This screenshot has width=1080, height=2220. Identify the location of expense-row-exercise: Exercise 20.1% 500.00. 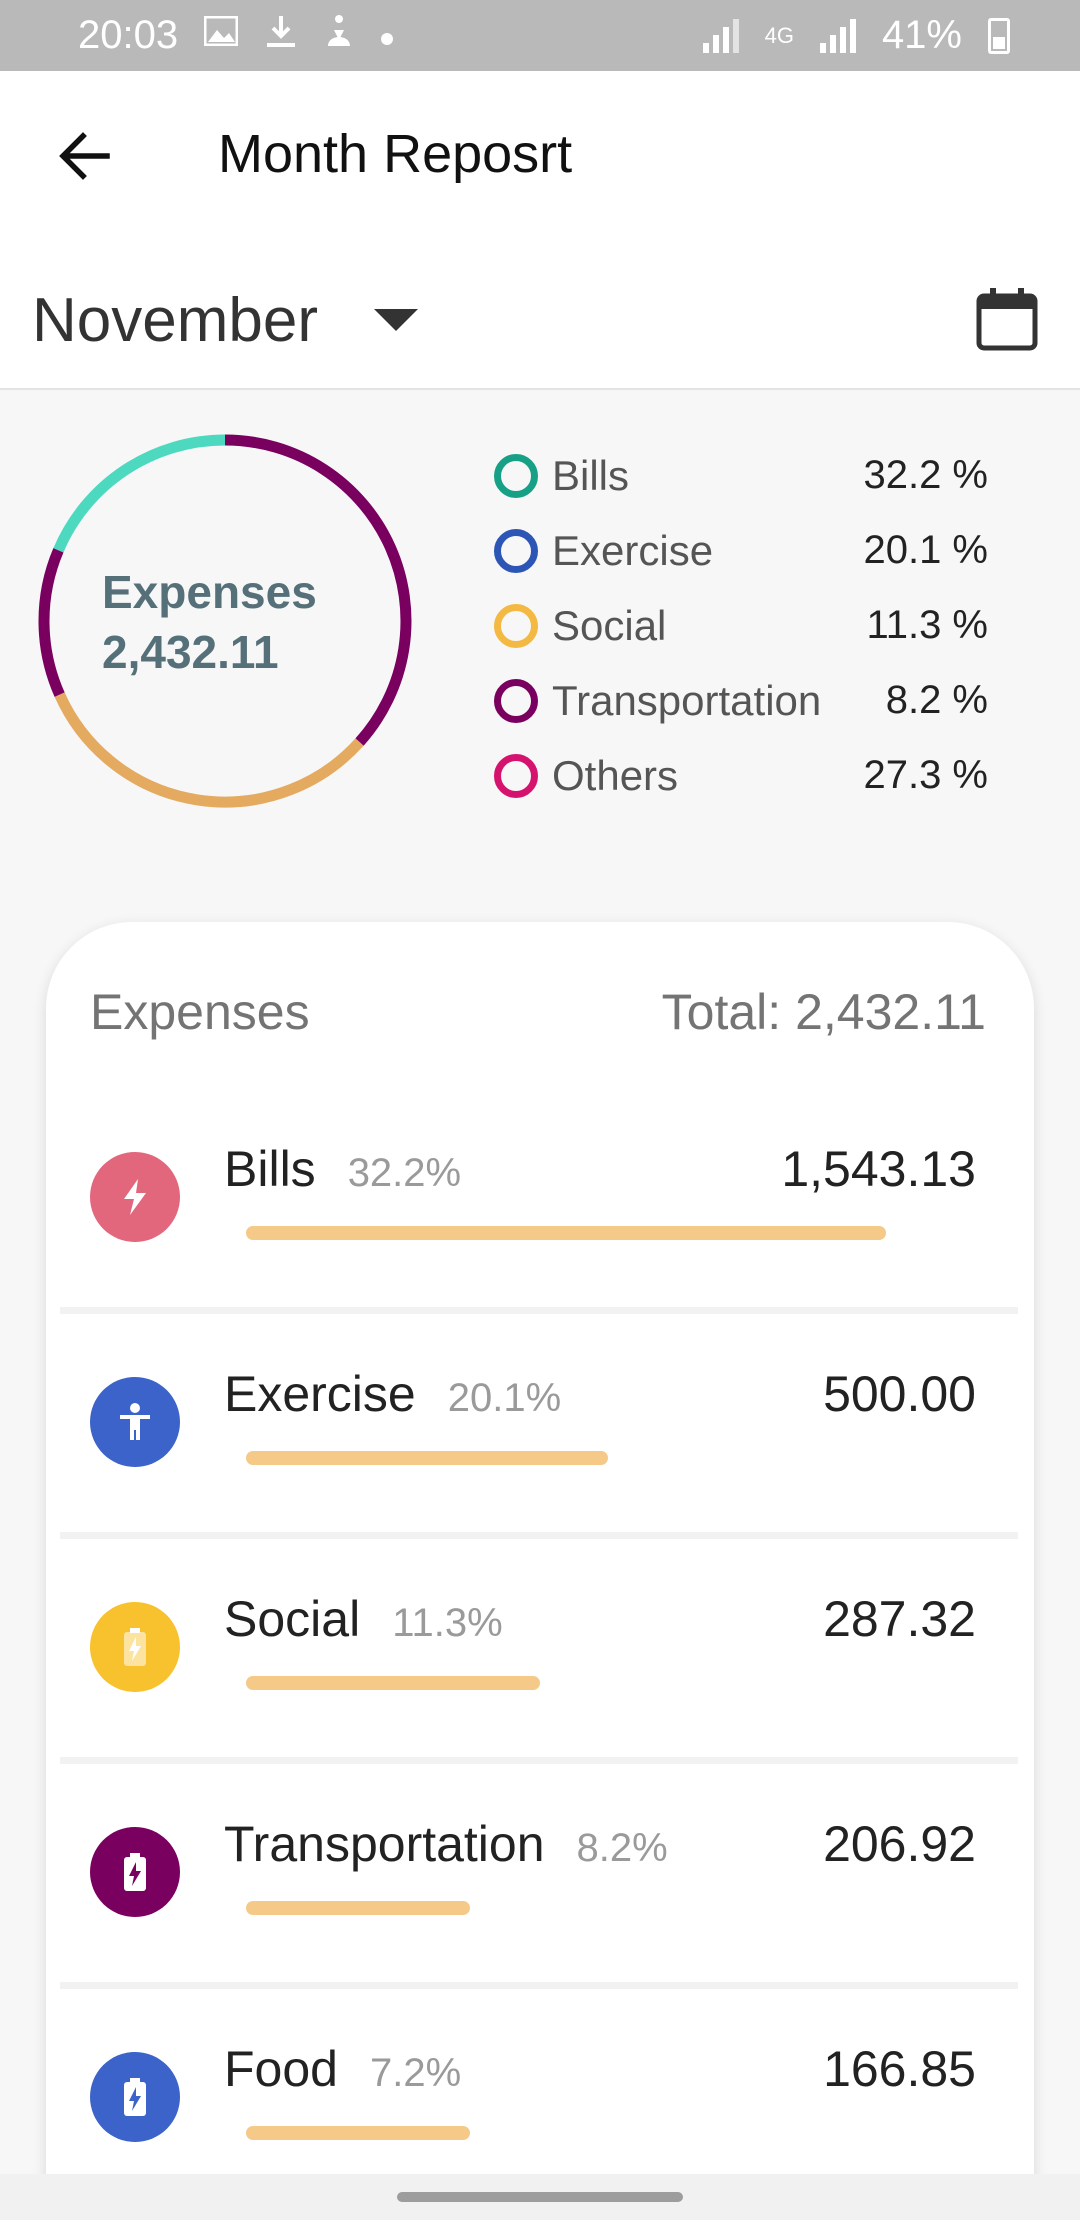
(539, 1428).